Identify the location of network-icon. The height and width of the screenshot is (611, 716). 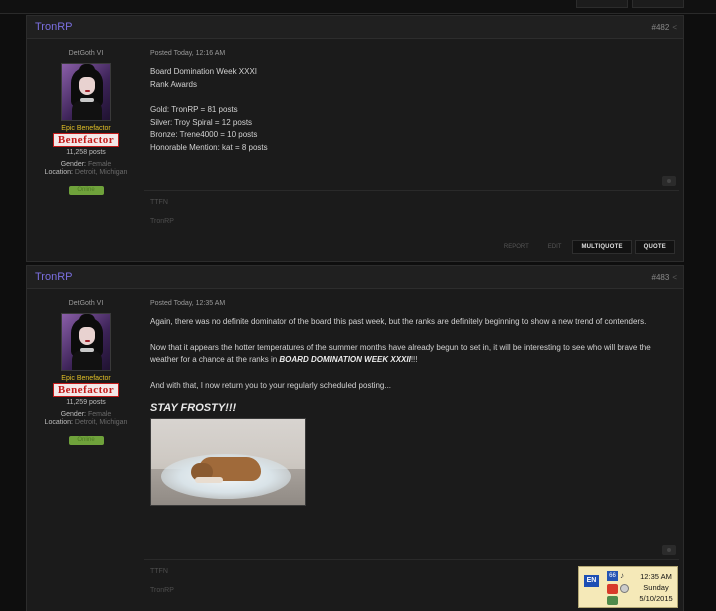
(624, 588).